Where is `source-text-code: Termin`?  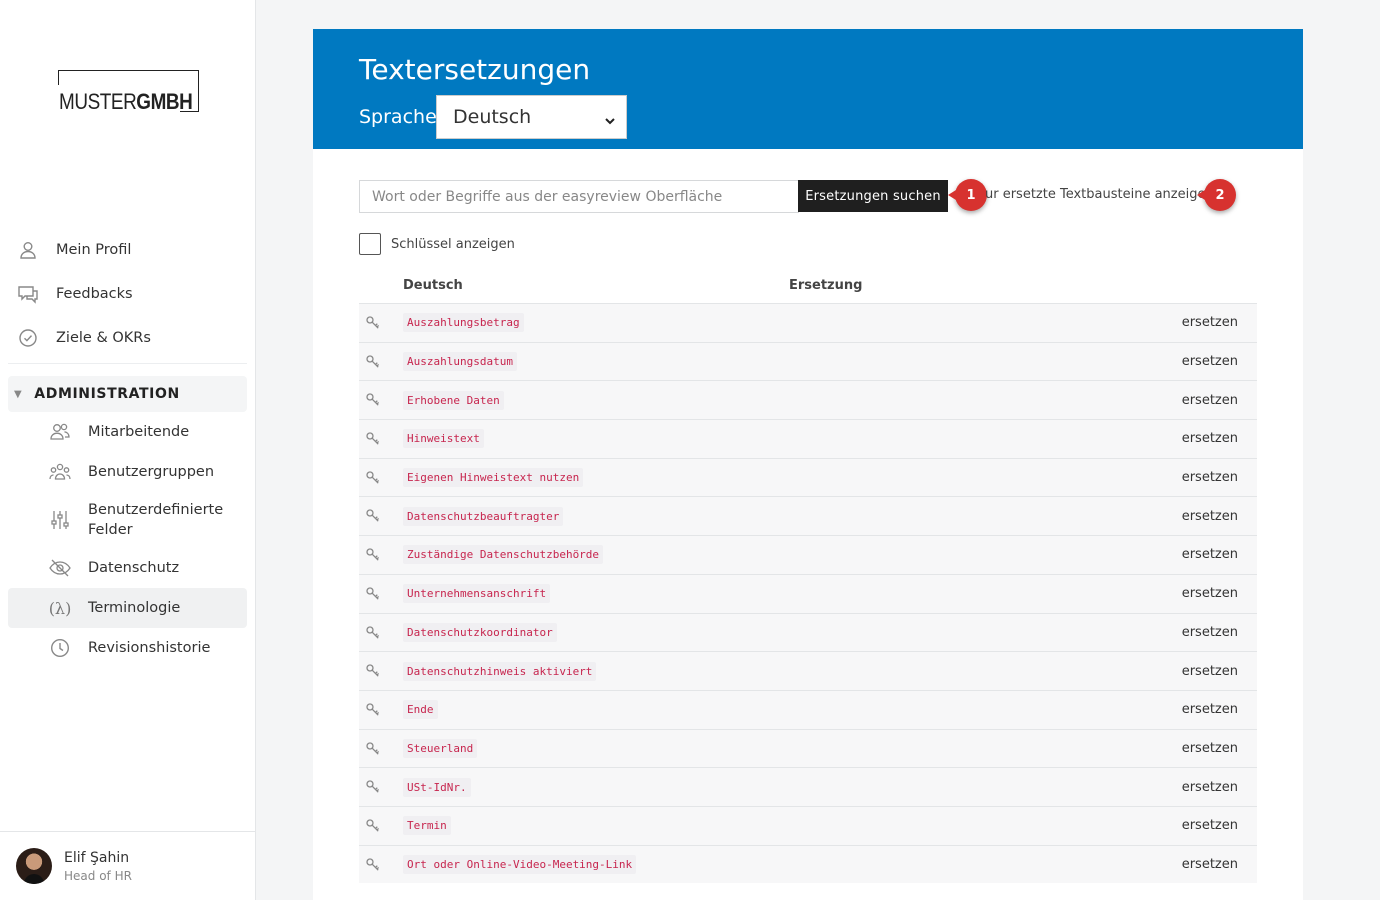
source-text-code: Termin is located at coordinates (427, 826).